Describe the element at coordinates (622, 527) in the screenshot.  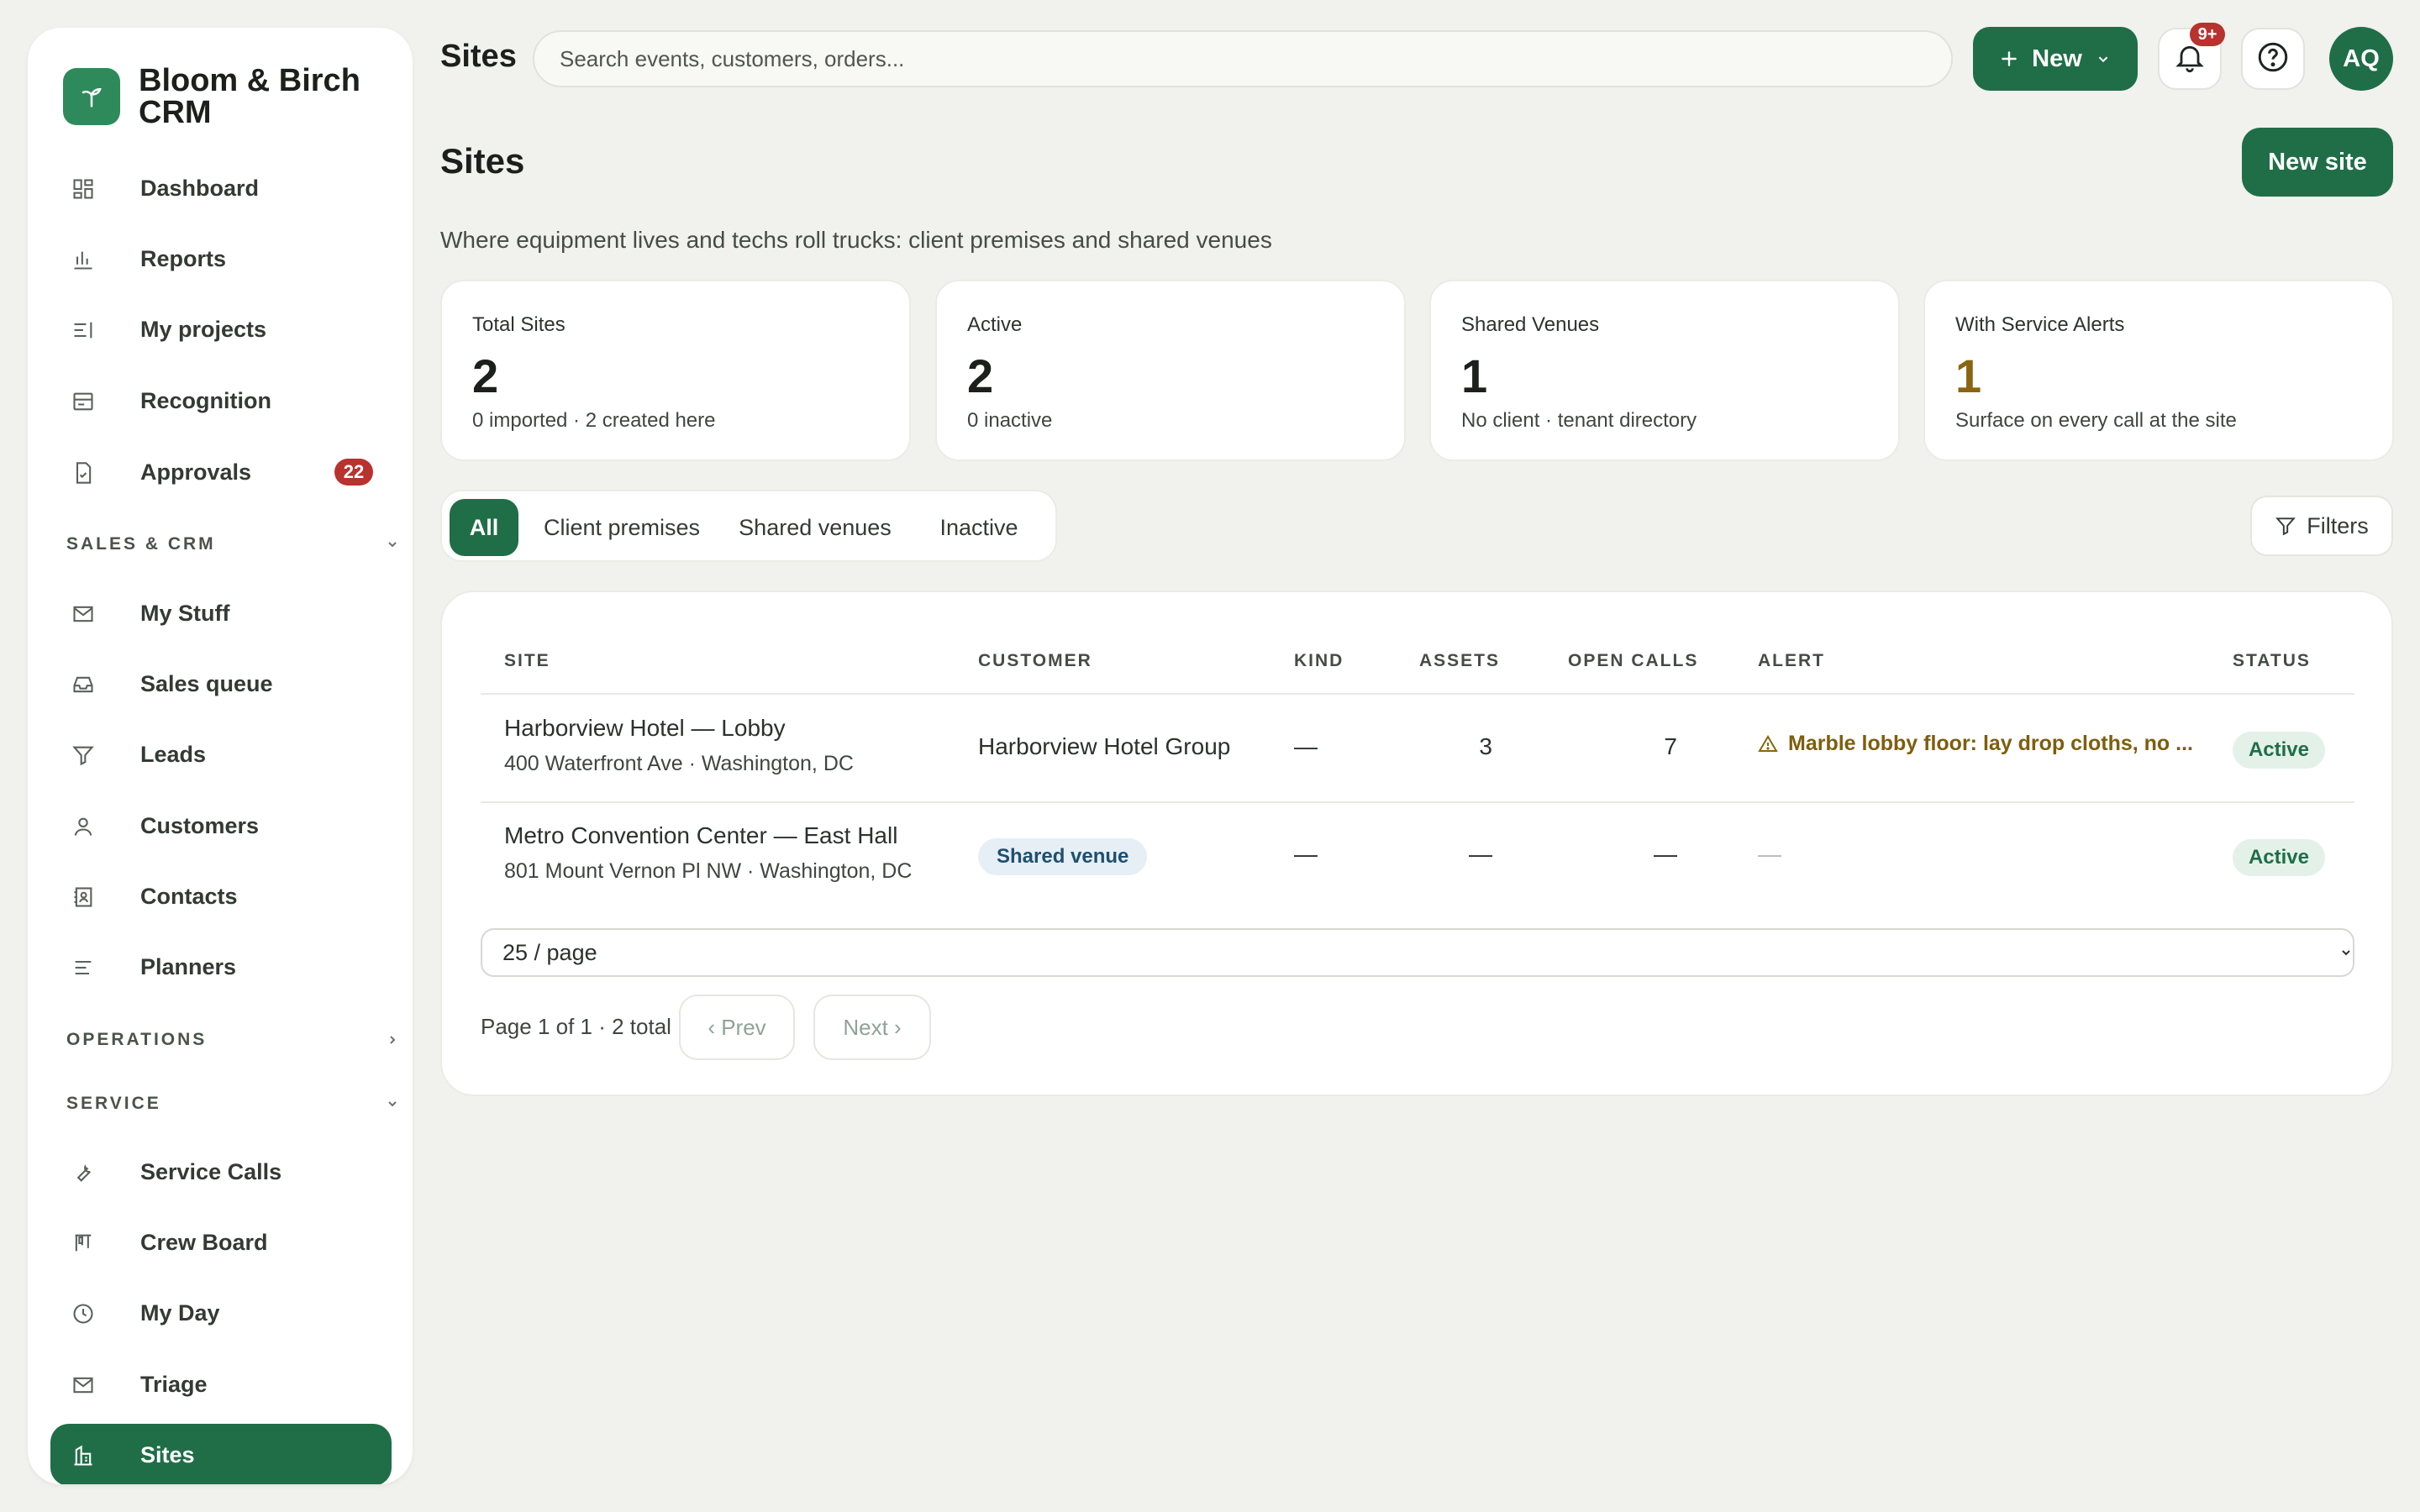
I see `tab-client-premises: Client premises` at that location.